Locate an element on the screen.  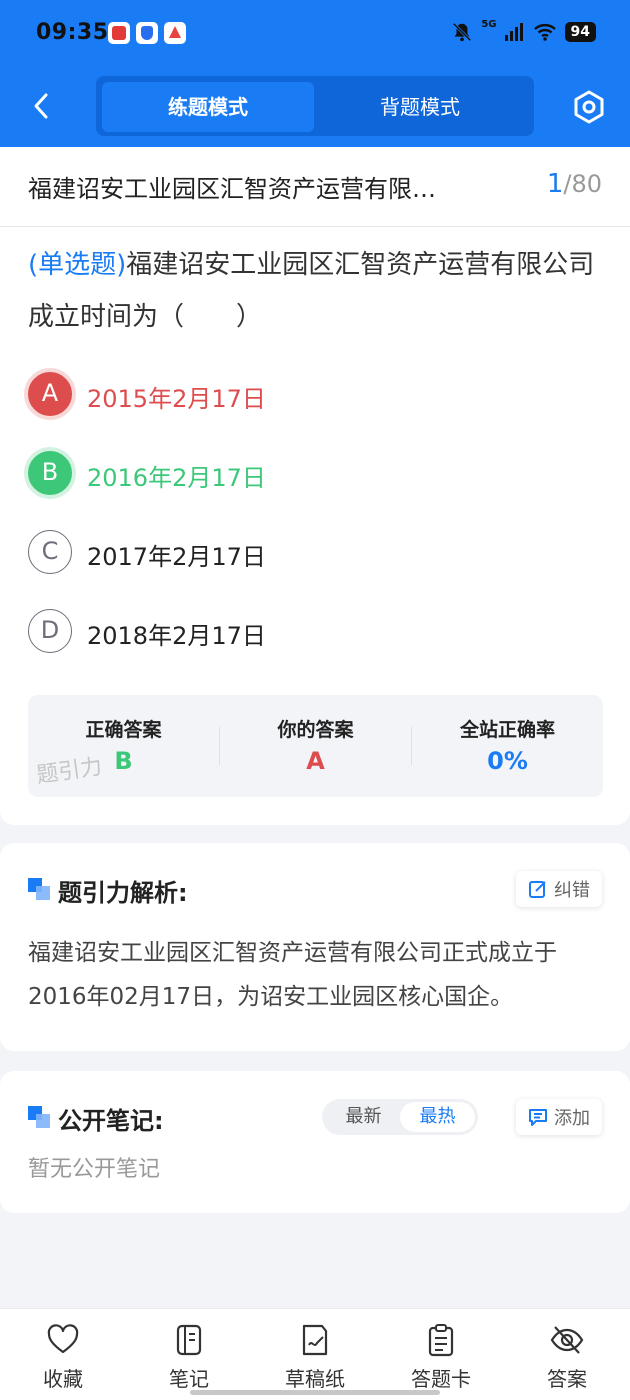
option-b: B 2016年2月17日 is located at coordinates (308, 473).